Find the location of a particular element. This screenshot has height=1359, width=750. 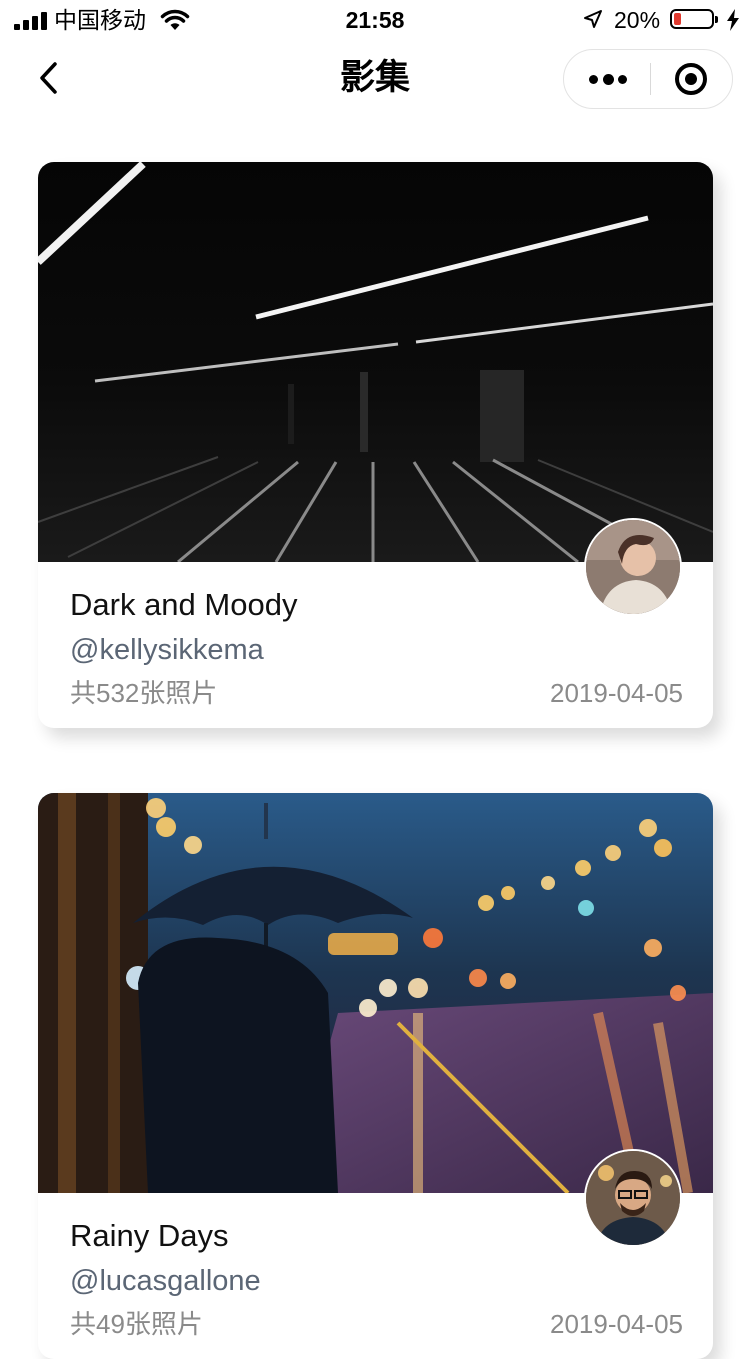

photo-count: 共49张照片 is located at coordinates (136, 1324).